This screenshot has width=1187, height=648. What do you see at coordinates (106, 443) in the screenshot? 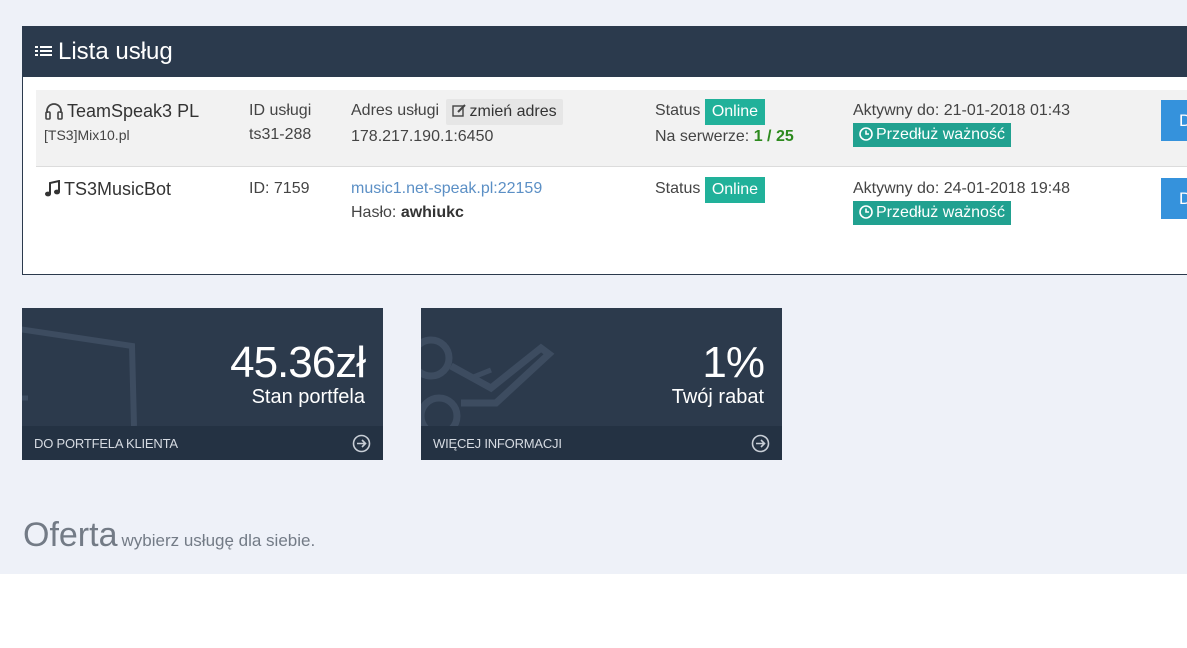
I see `wallet-footer-label: DO PORTFELA KLIENTA` at bounding box center [106, 443].